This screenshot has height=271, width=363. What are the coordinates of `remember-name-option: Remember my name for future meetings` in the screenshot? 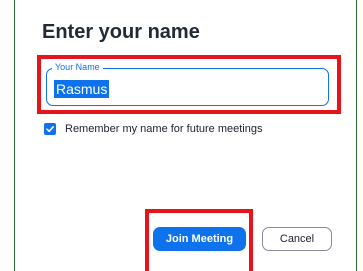 It's located at (153, 129).